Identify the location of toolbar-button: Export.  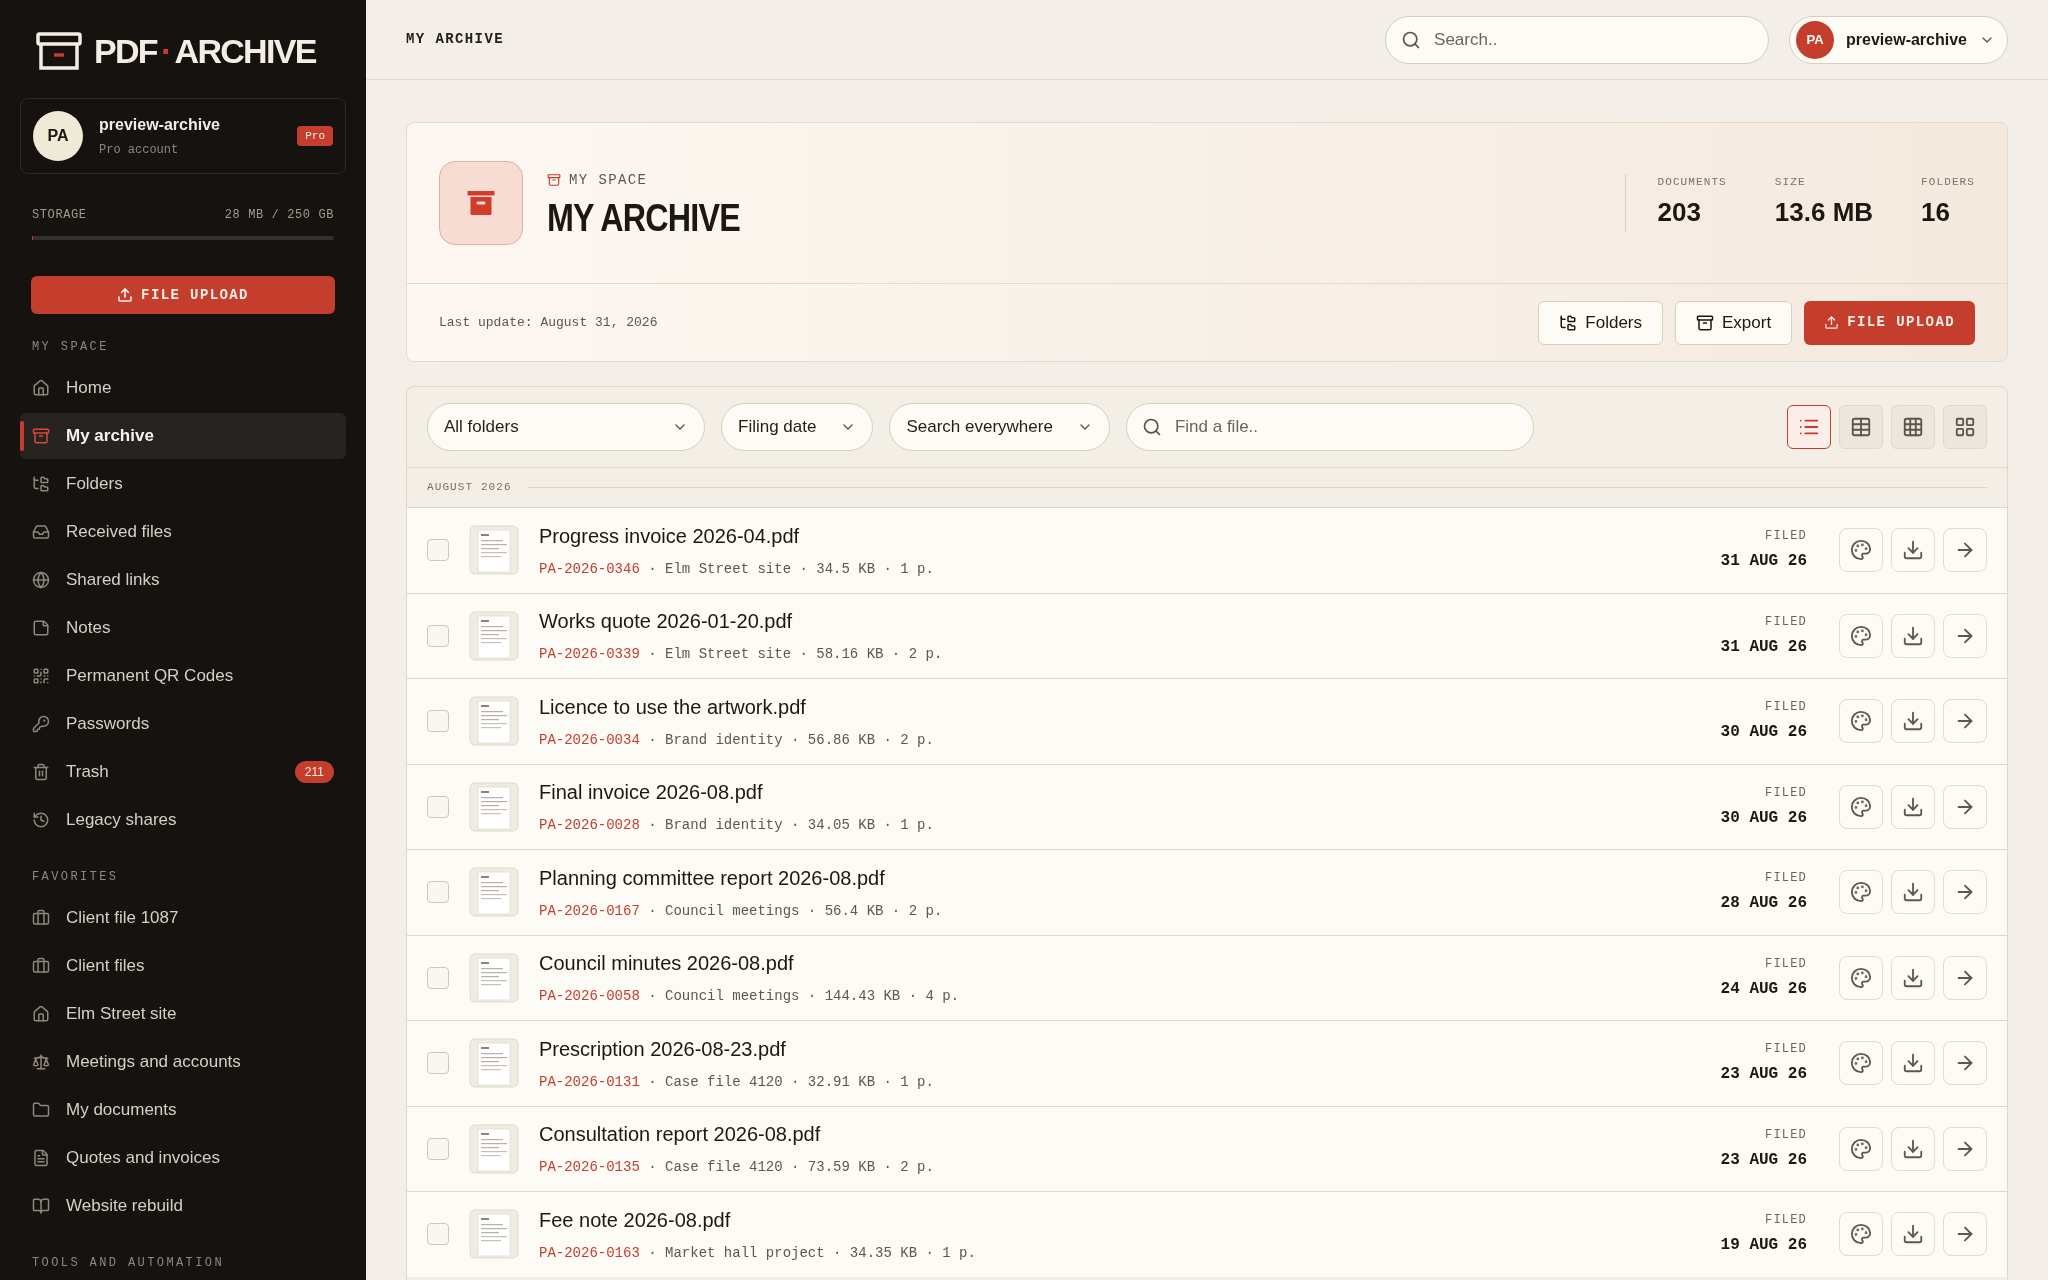
(1734, 322).